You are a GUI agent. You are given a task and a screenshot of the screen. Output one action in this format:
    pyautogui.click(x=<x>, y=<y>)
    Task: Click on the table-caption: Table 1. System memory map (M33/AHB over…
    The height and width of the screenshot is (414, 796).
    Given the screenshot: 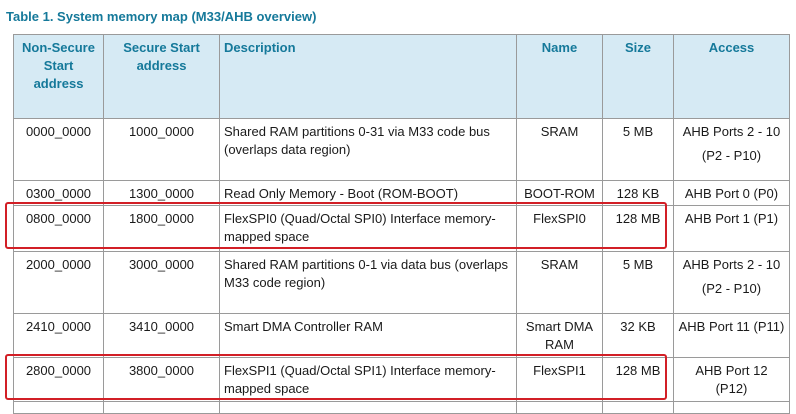 What is the action you would take?
    pyautogui.click(x=161, y=16)
    